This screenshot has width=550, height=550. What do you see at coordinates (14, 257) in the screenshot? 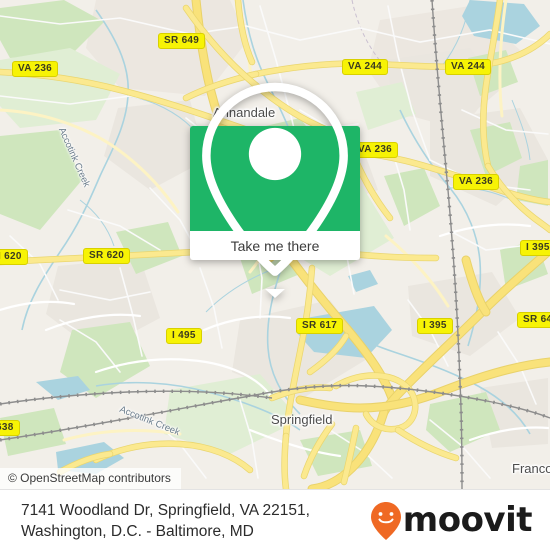
I see `road-shield: I 620` at bounding box center [14, 257].